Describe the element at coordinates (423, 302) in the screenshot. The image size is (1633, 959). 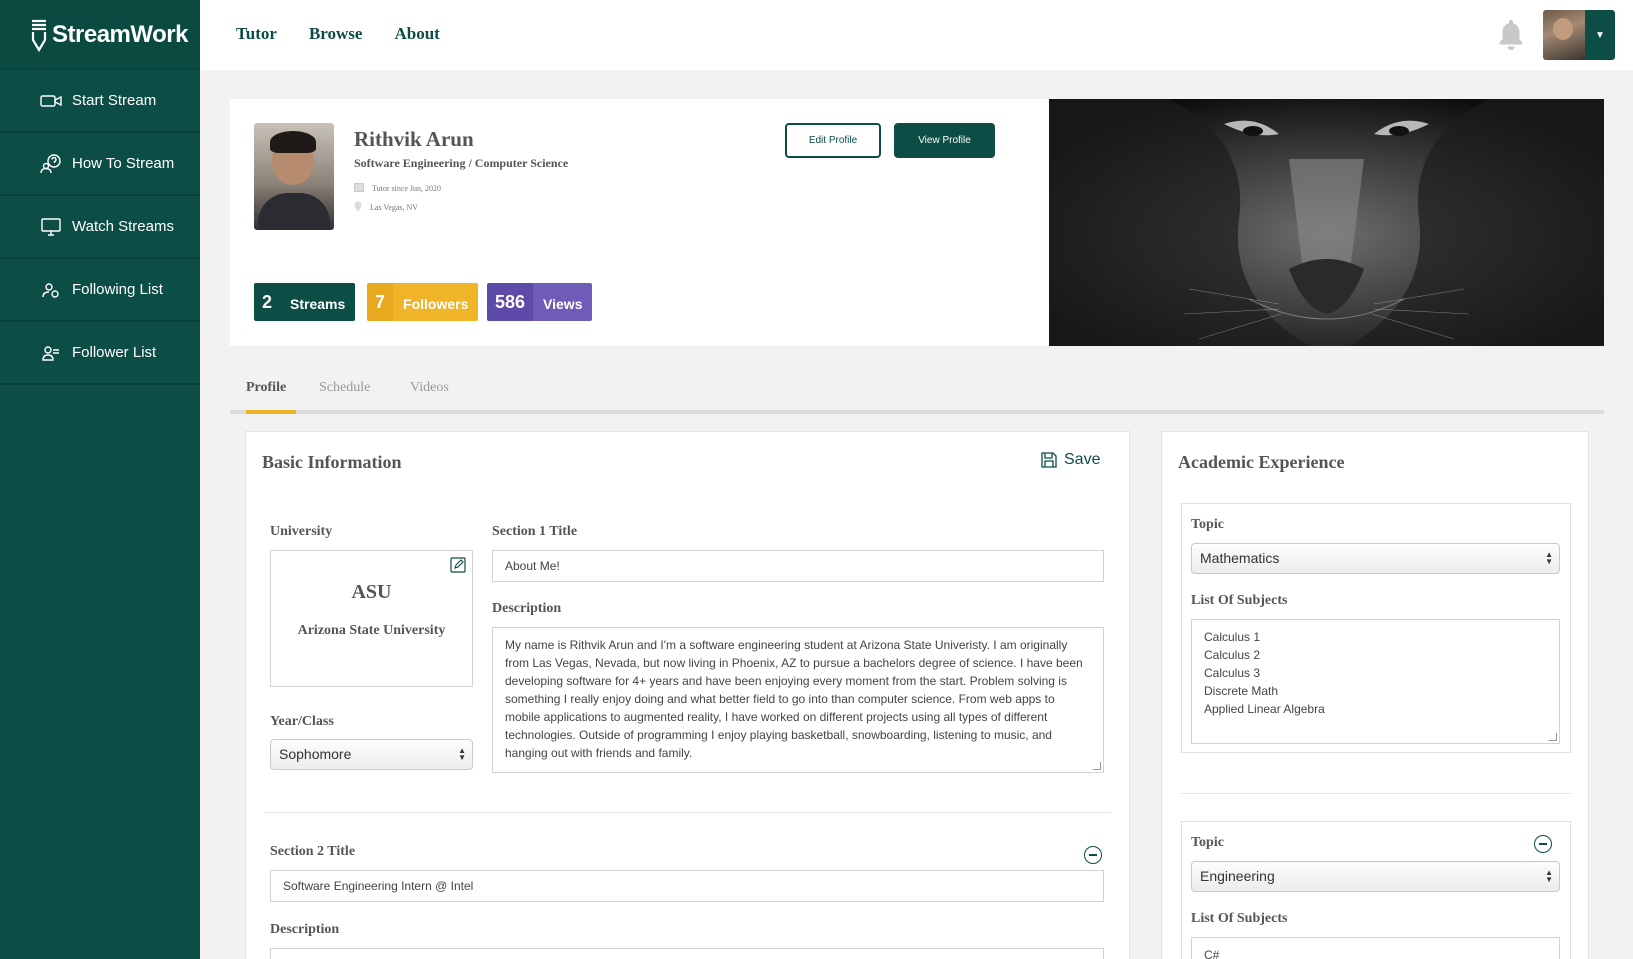
I see `stat-followers: 7 Followers` at that location.